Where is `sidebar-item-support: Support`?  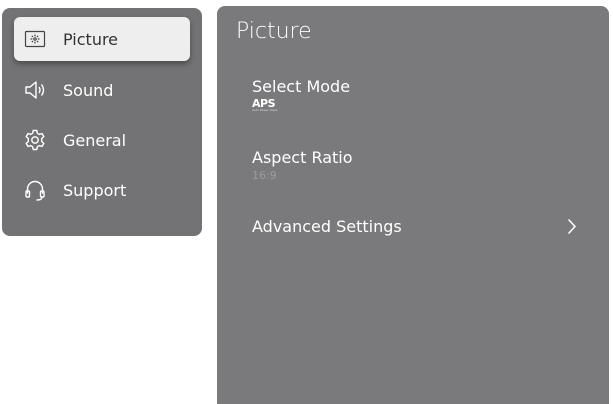 sidebar-item-support: Support is located at coordinates (102, 190).